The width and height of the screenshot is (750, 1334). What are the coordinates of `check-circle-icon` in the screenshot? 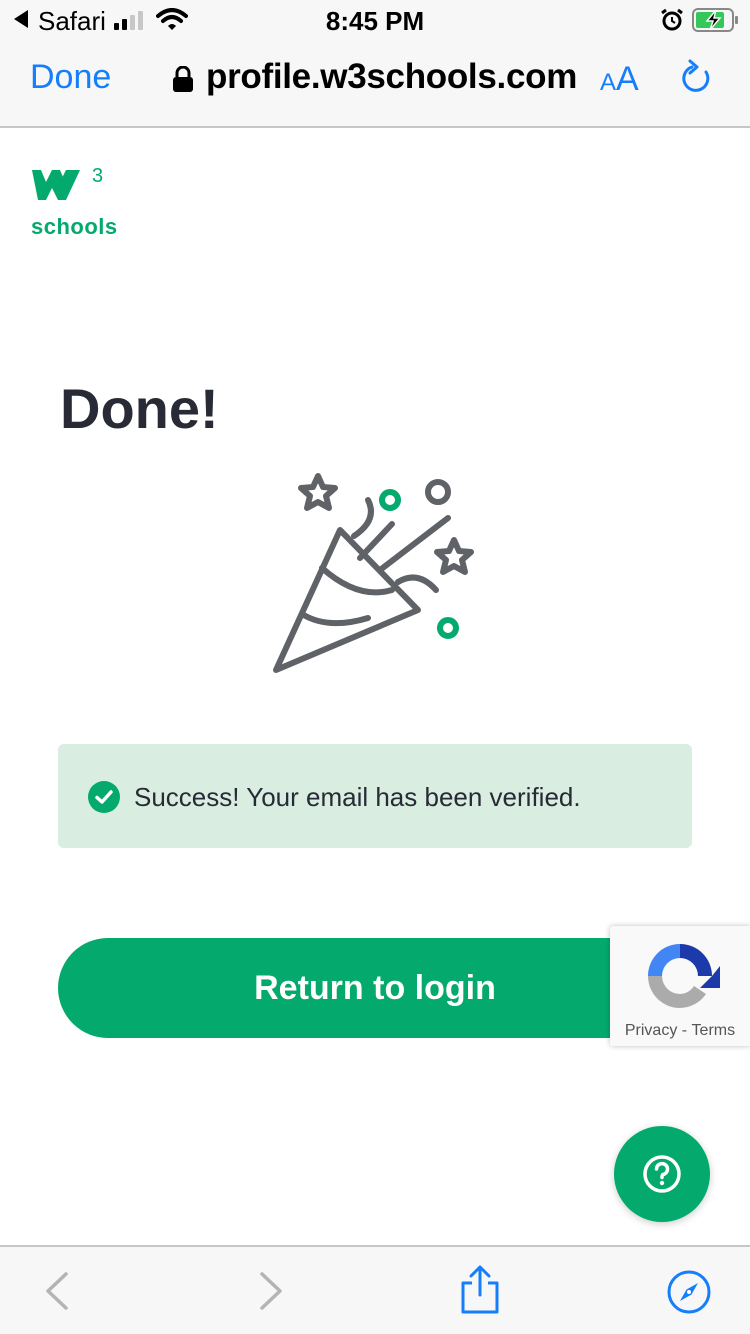 It's located at (104, 797).